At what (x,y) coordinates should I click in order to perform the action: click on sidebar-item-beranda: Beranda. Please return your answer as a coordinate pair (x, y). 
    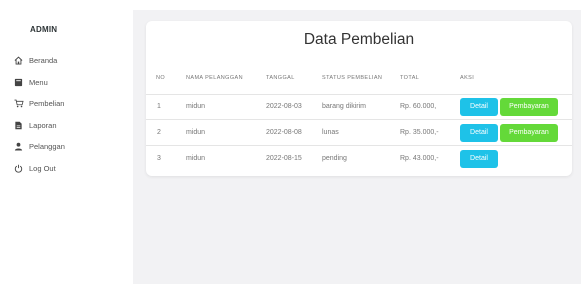
    Looking at the image, I should click on (39, 61).